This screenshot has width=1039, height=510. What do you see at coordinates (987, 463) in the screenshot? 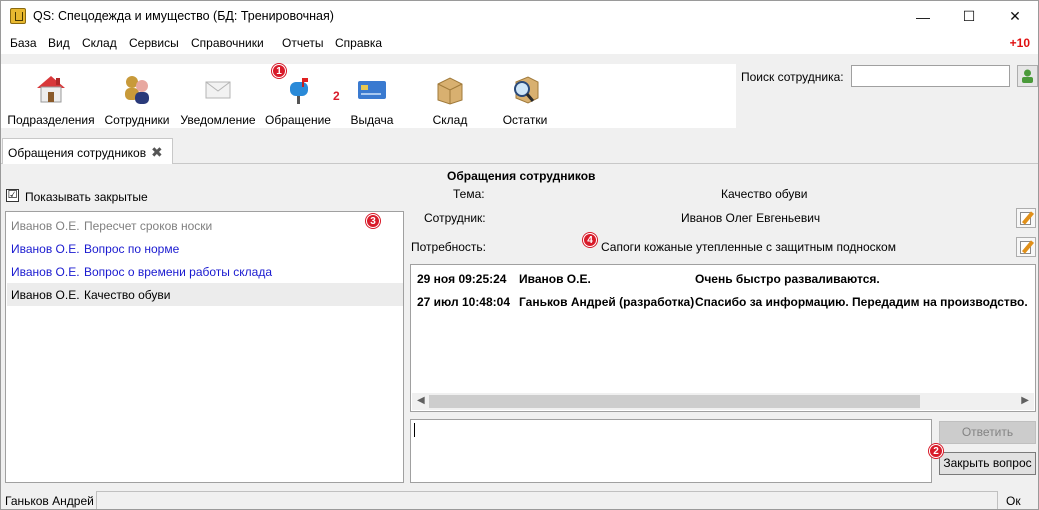
I see `close-question-button: Закрыть вопрос` at bounding box center [987, 463].